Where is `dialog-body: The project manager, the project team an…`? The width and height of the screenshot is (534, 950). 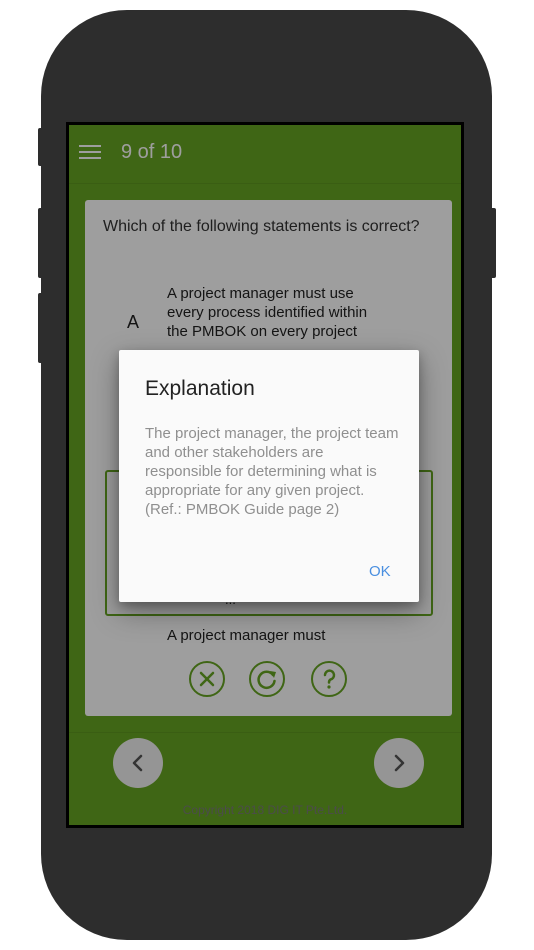 dialog-body: The project manager, the project team an… is located at coordinates (272, 471).